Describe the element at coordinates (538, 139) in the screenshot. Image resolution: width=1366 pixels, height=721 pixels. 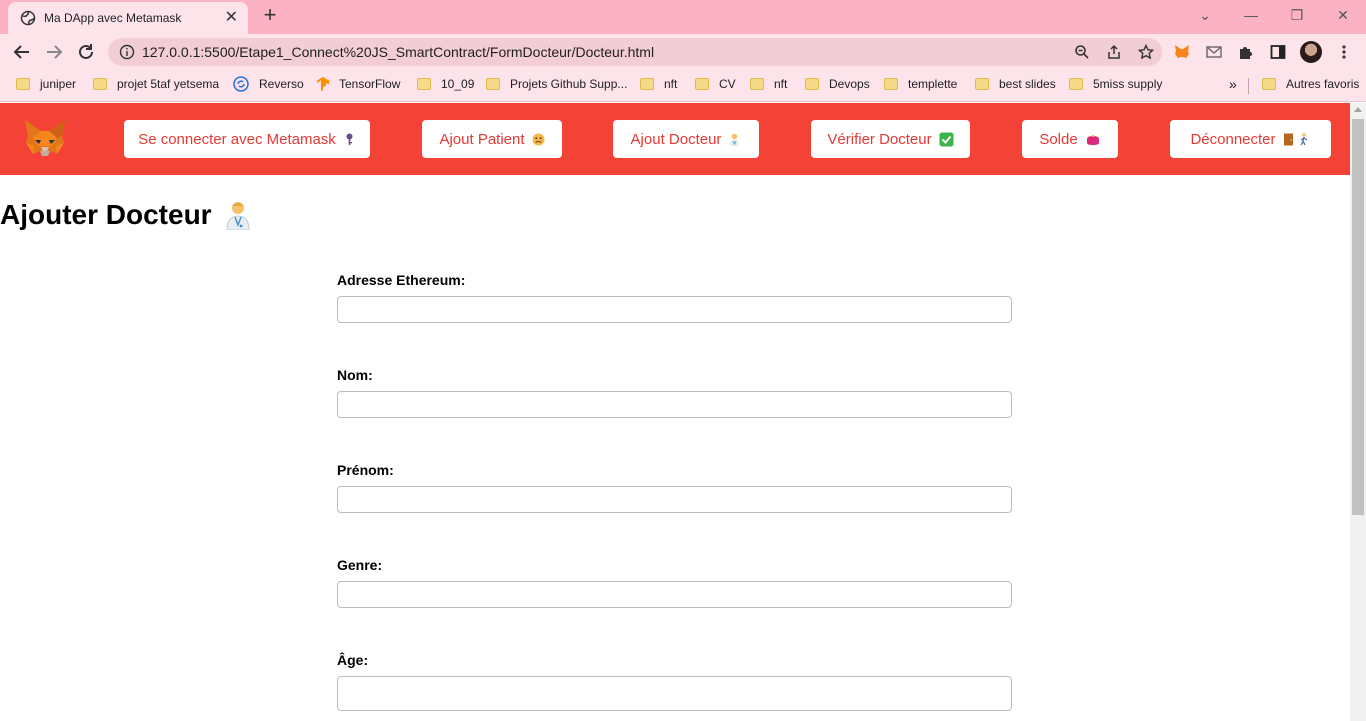
I see `sick-face-emoji-icon` at that location.